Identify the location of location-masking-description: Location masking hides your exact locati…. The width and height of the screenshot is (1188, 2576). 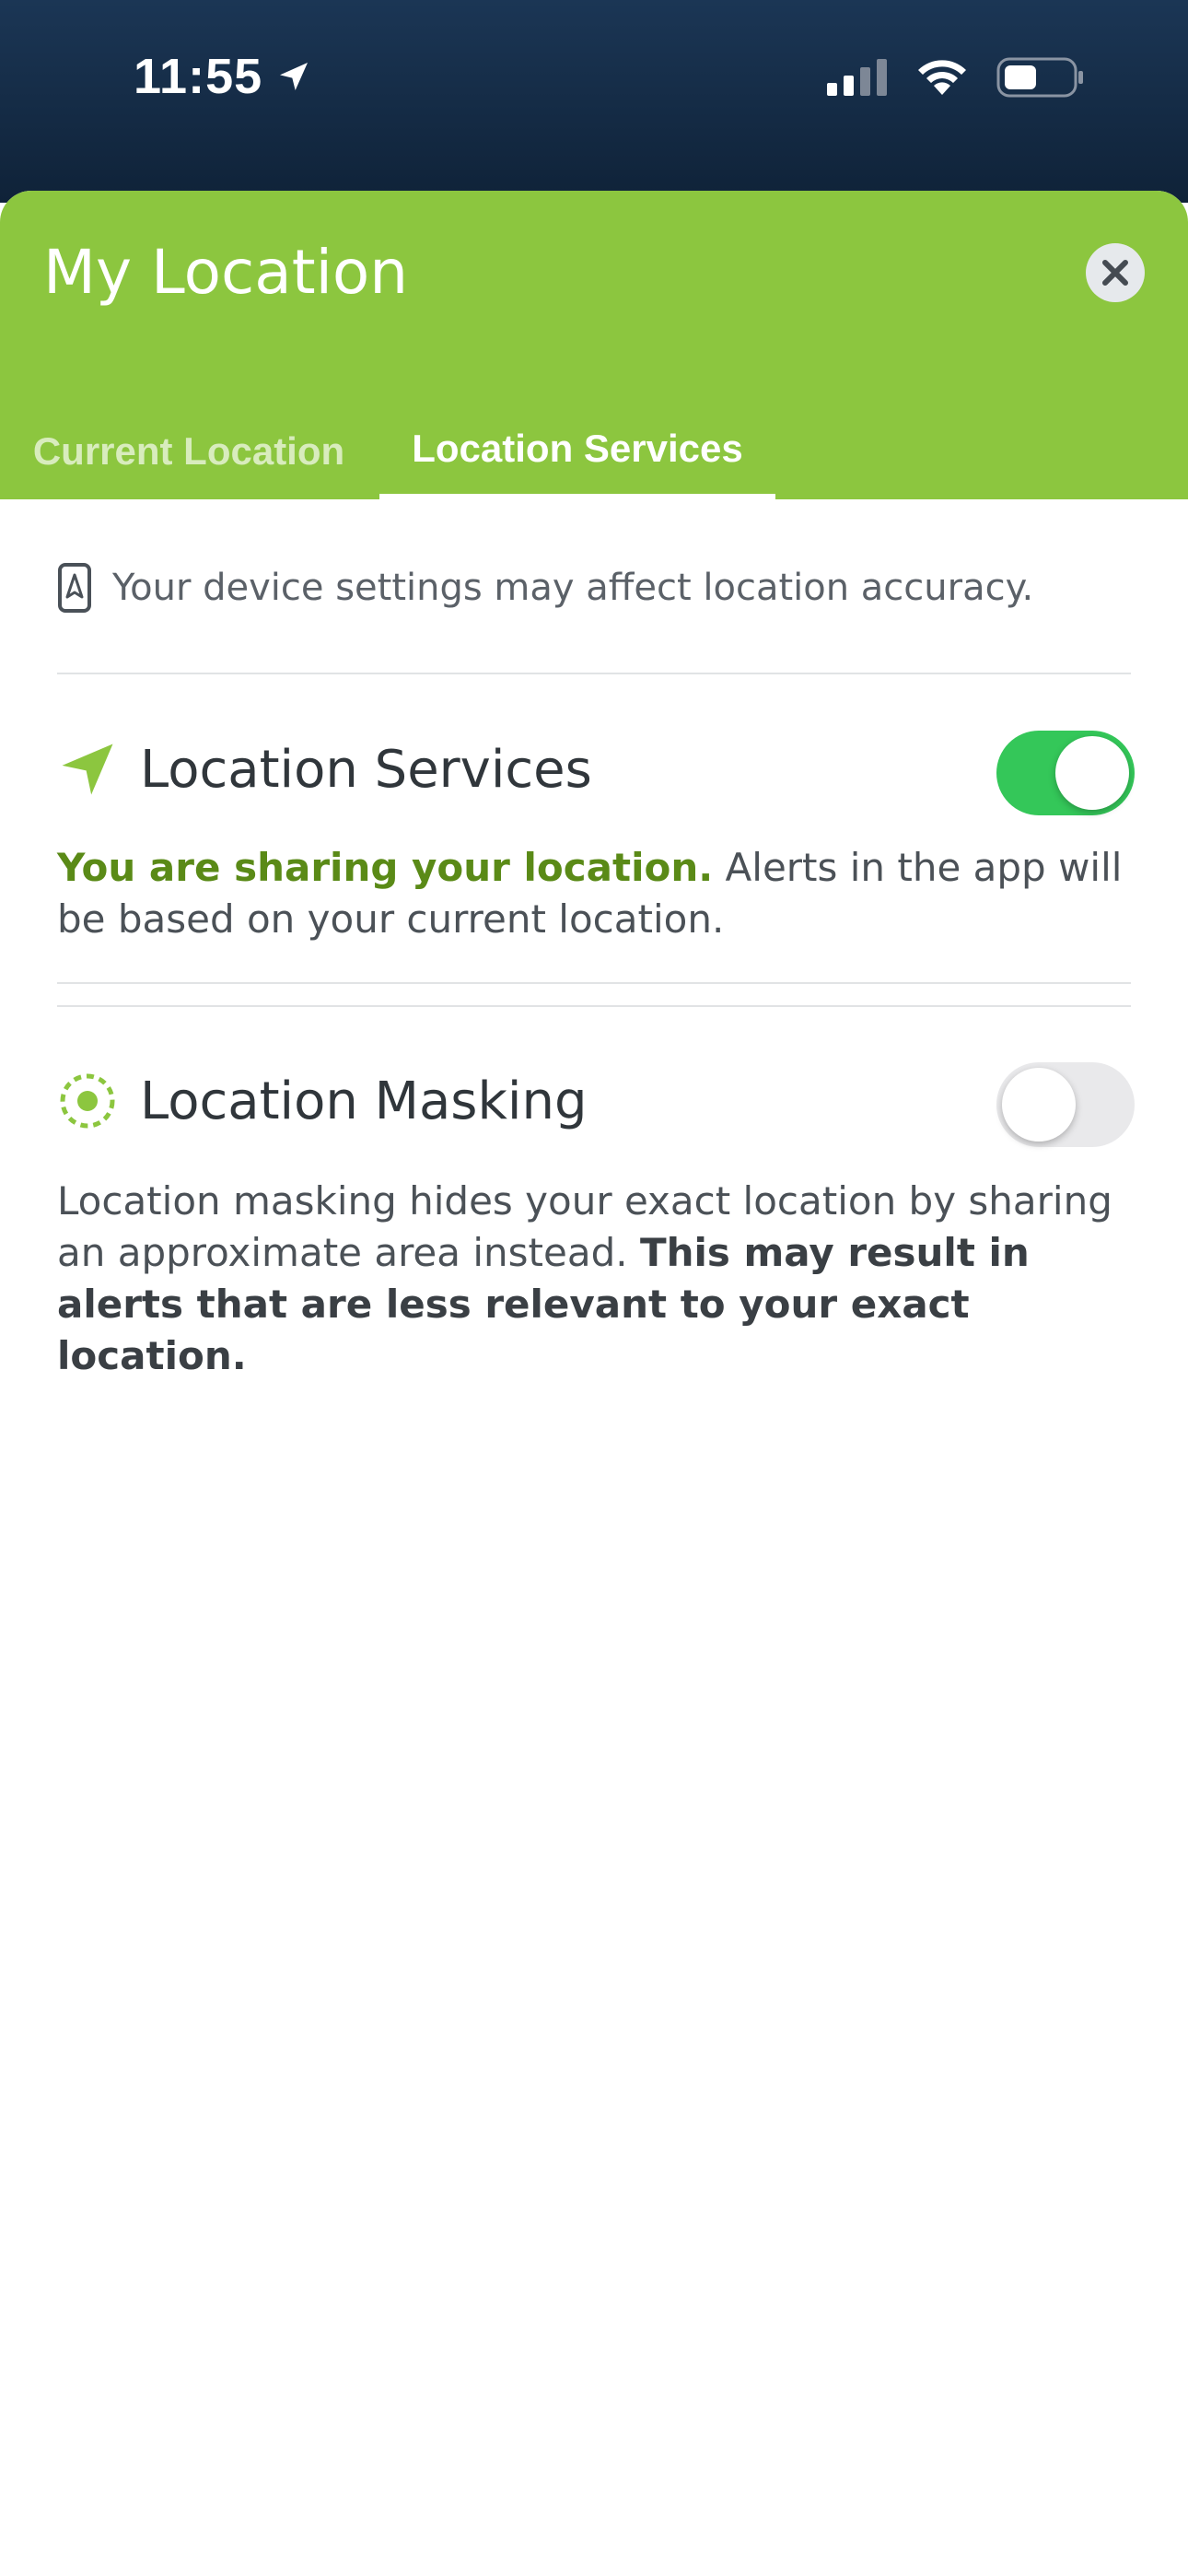
(596, 1279).